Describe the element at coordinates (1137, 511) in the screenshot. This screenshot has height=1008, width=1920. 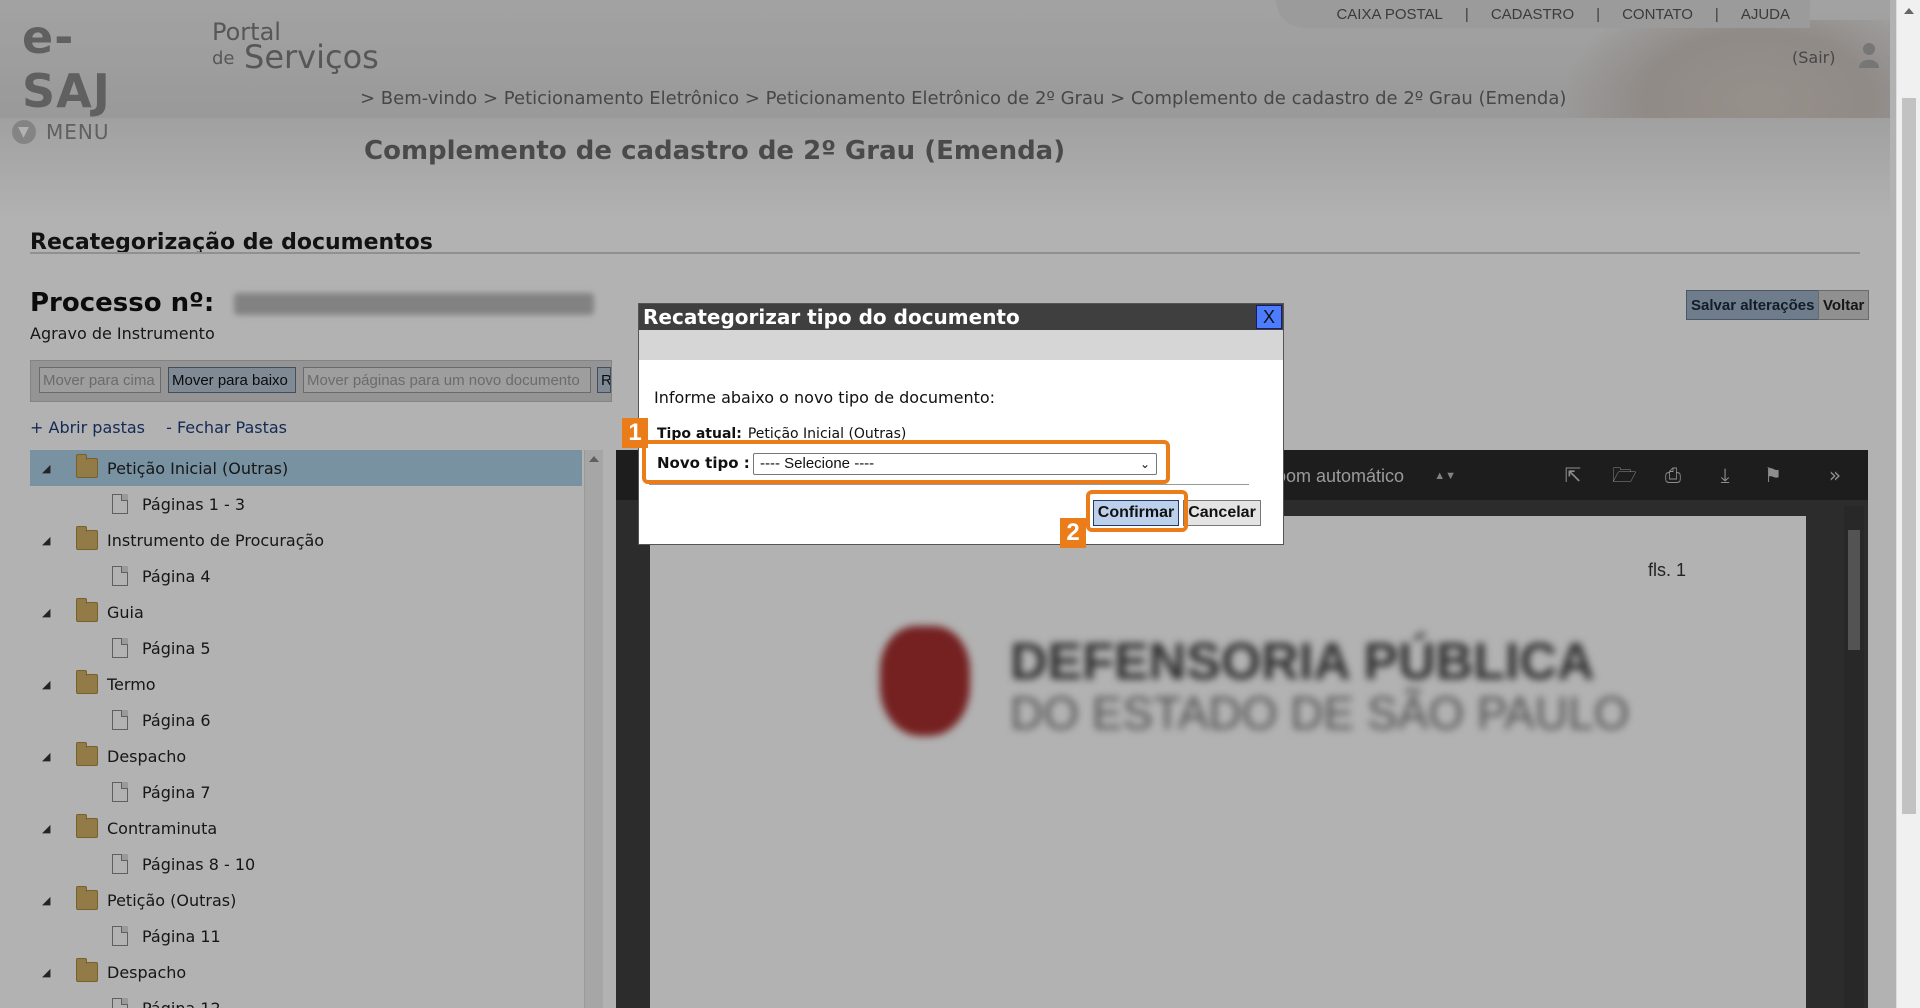
I see `highlight-step2` at that location.